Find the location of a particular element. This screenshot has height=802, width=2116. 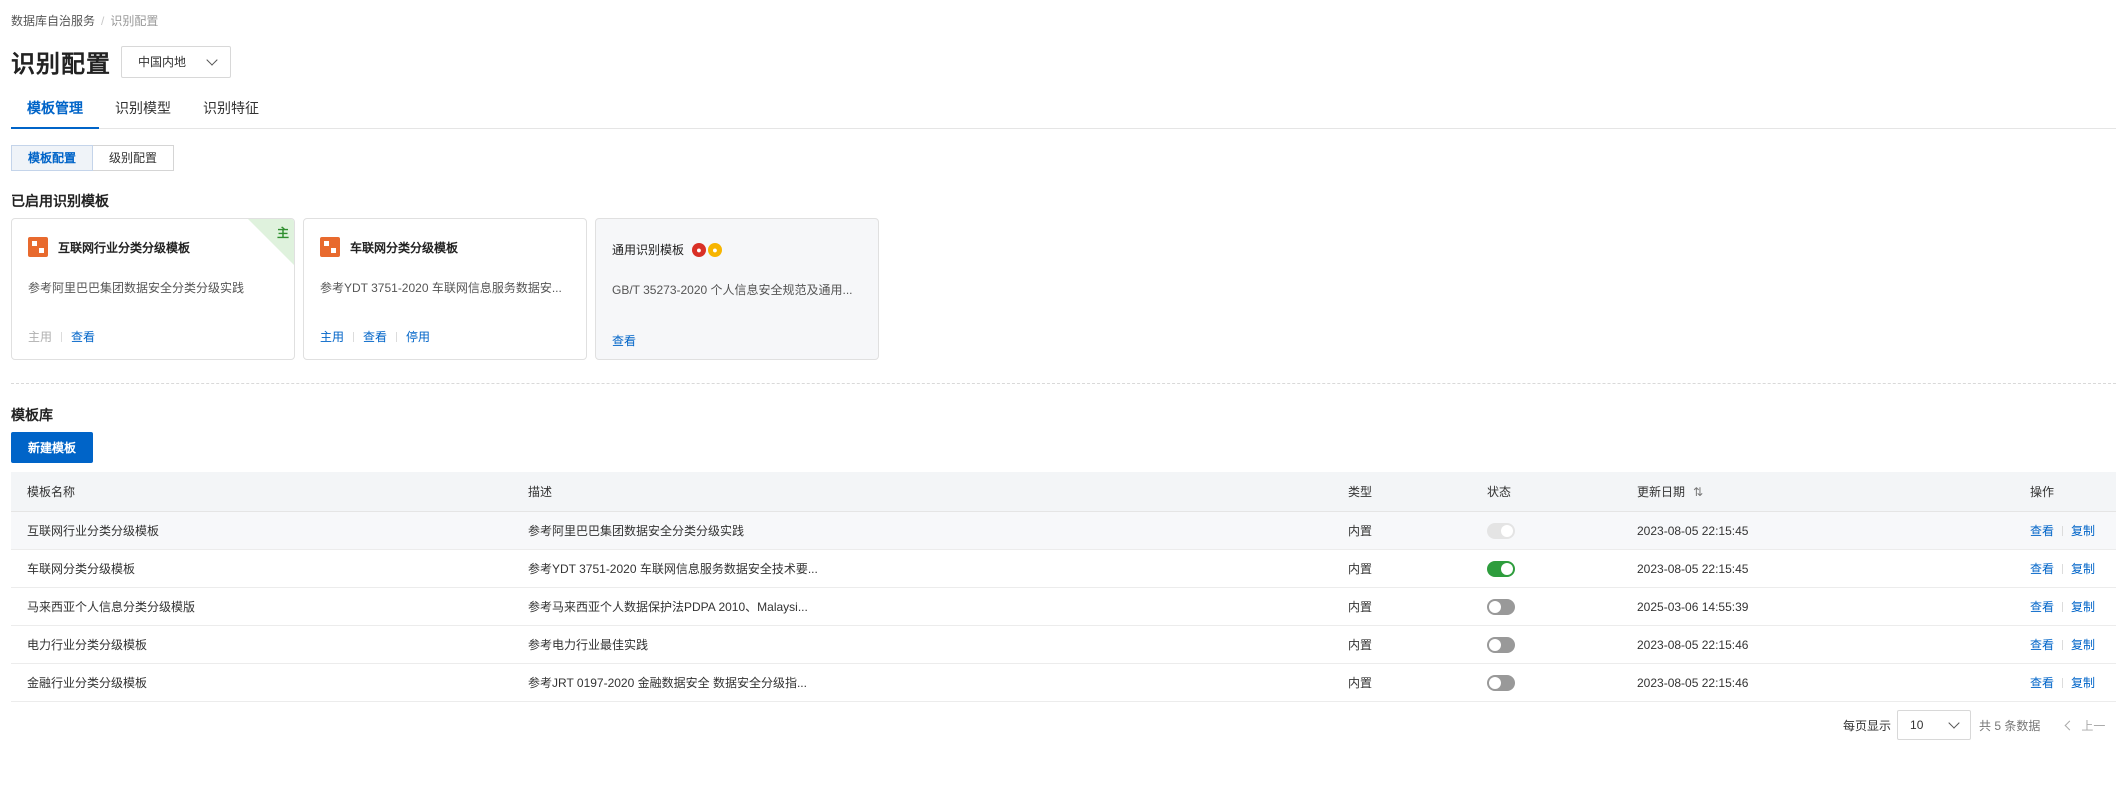

table-header: 模板名称 描述 类型 状态 更新日期 ⇅ 操作 is located at coordinates (1063, 492).